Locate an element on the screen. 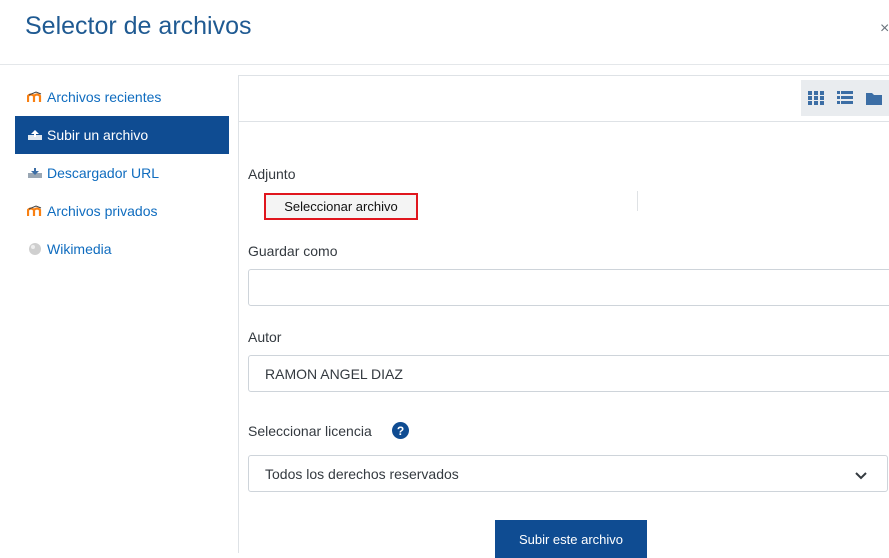 This screenshot has height=558, width=889. sidebar-item-wikimedia: Wikimedia is located at coordinates (122, 249).